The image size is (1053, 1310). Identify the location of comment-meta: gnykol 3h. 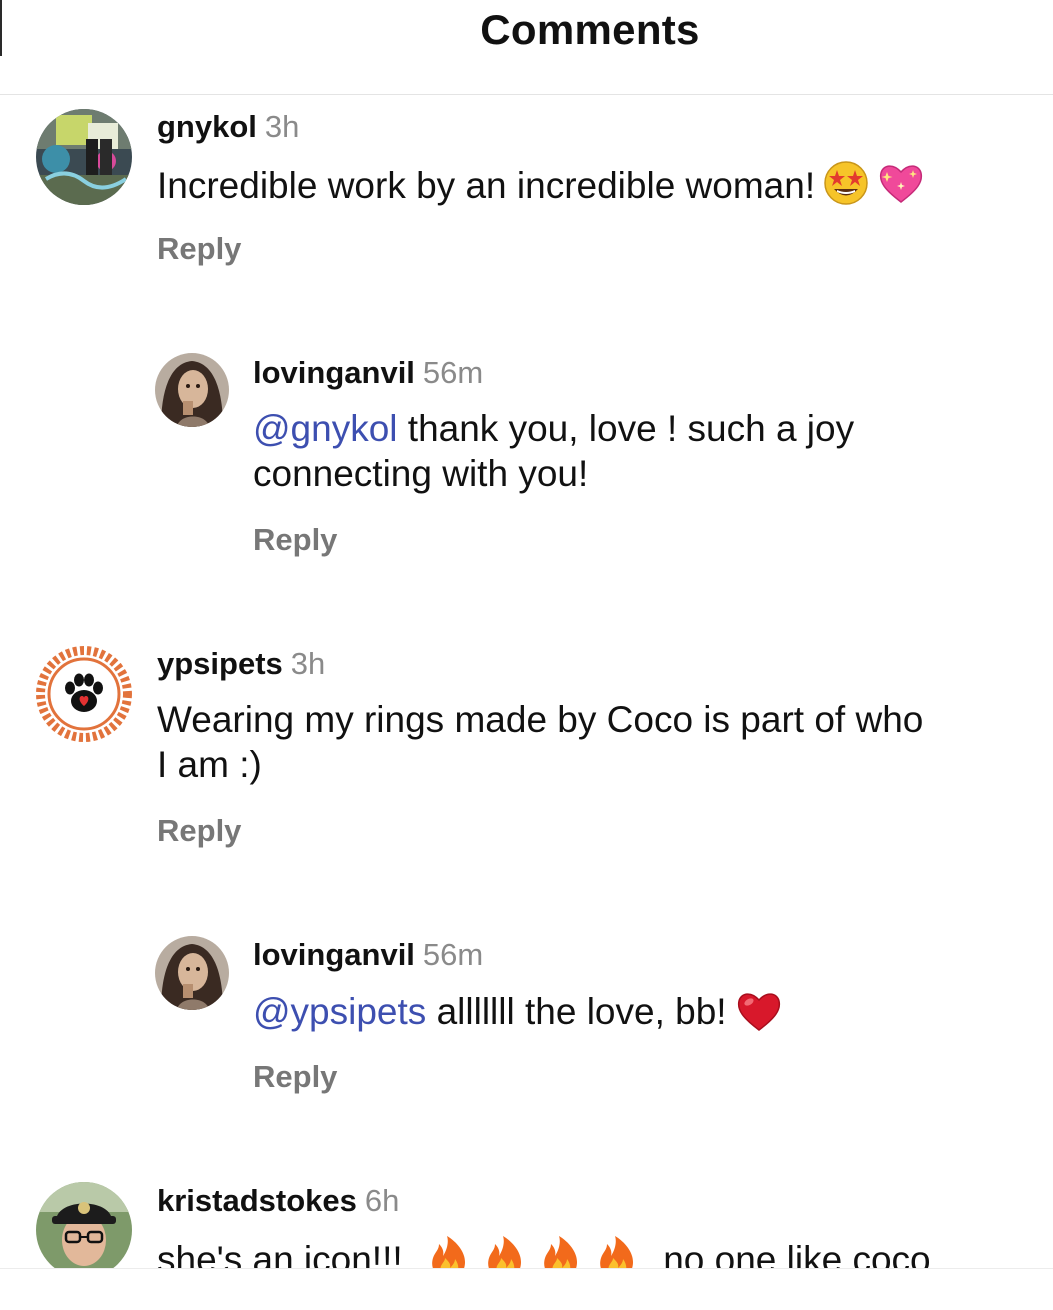
(228, 127).